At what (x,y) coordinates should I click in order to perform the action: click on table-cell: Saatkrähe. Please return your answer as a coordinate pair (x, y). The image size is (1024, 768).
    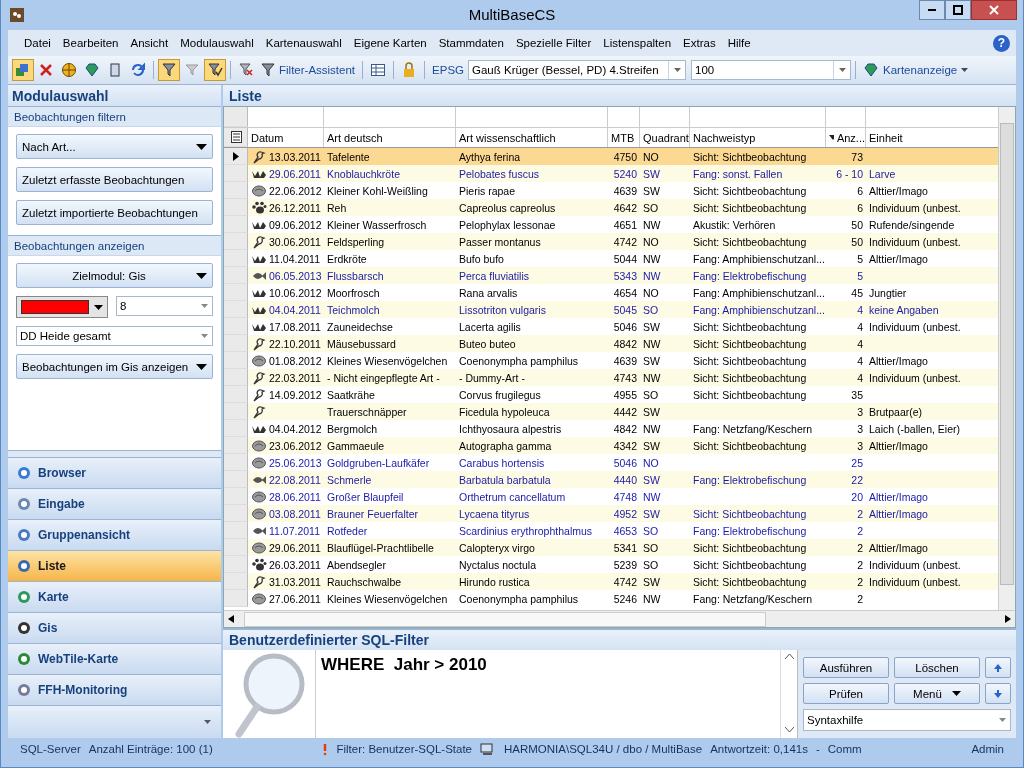
    Looking at the image, I should click on (351, 394).